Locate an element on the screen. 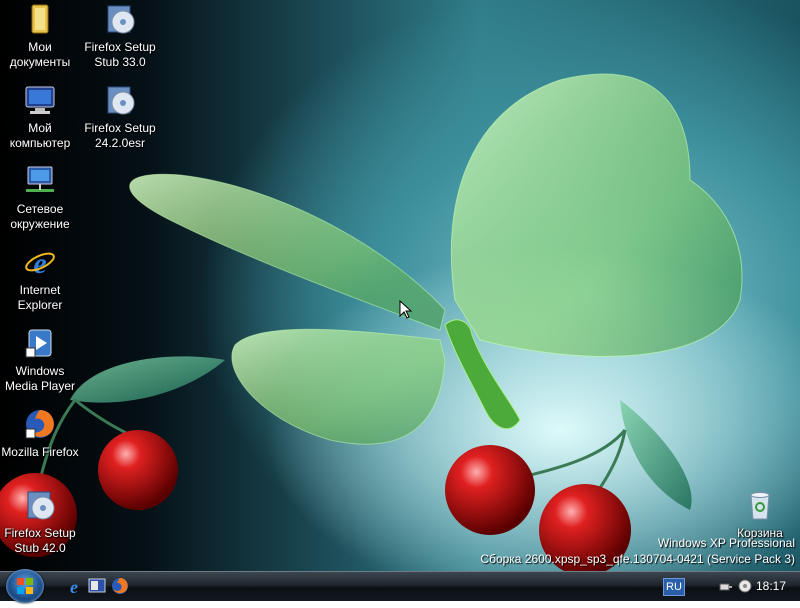 This screenshot has width=800, height=608. icon-label: Мои документы is located at coordinates (40, 54).